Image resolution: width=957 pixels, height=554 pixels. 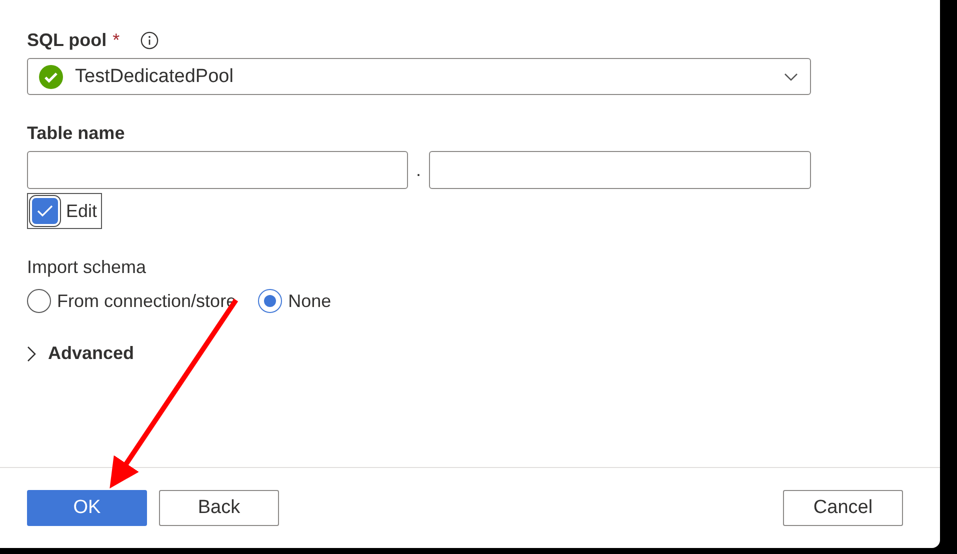 I want to click on sql-pool-label: SQL pool, so click(x=67, y=40).